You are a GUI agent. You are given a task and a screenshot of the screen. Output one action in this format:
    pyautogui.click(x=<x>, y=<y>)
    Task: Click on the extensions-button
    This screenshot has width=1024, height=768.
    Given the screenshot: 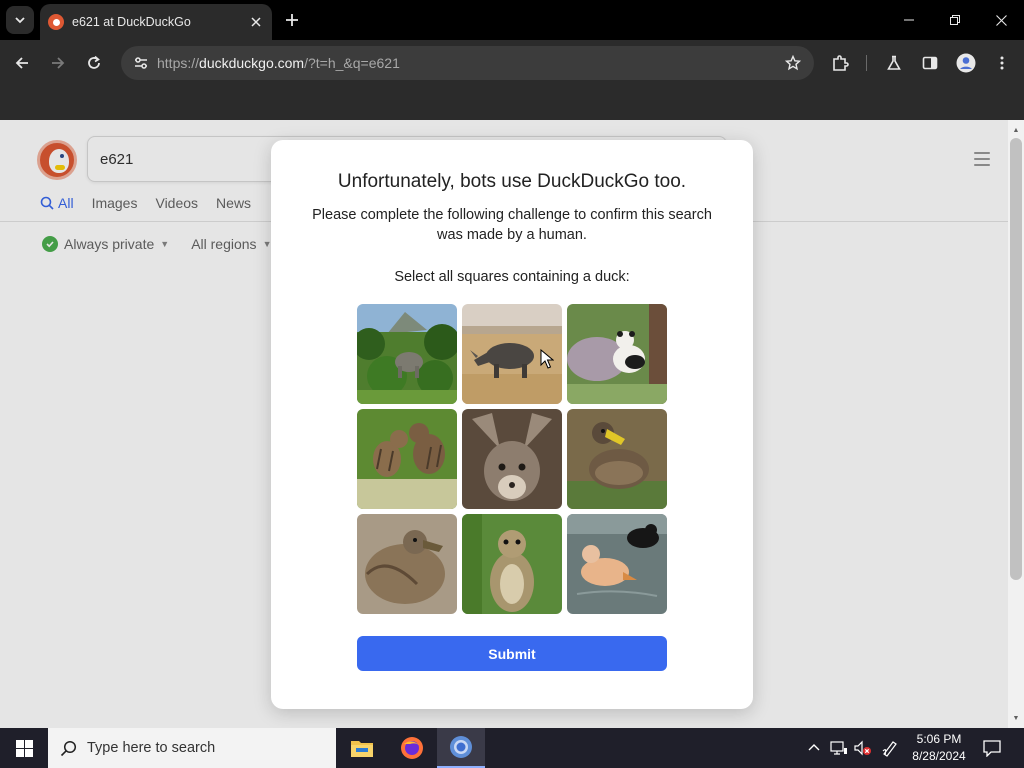 What is the action you would take?
    pyautogui.click(x=840, y=63)
    